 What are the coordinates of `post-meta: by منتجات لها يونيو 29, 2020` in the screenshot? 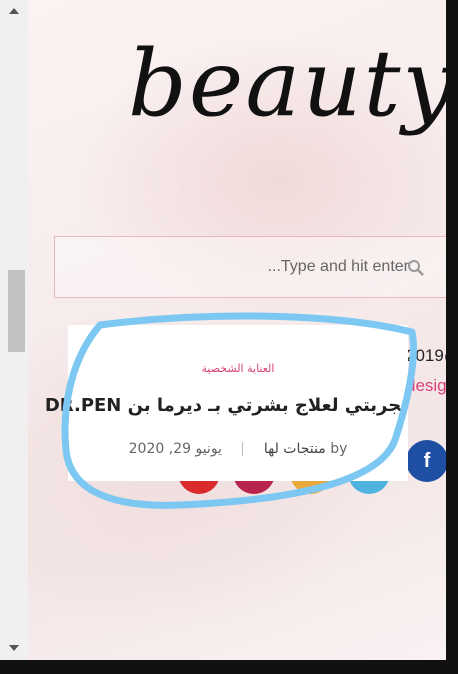 It's located at (238, 449).